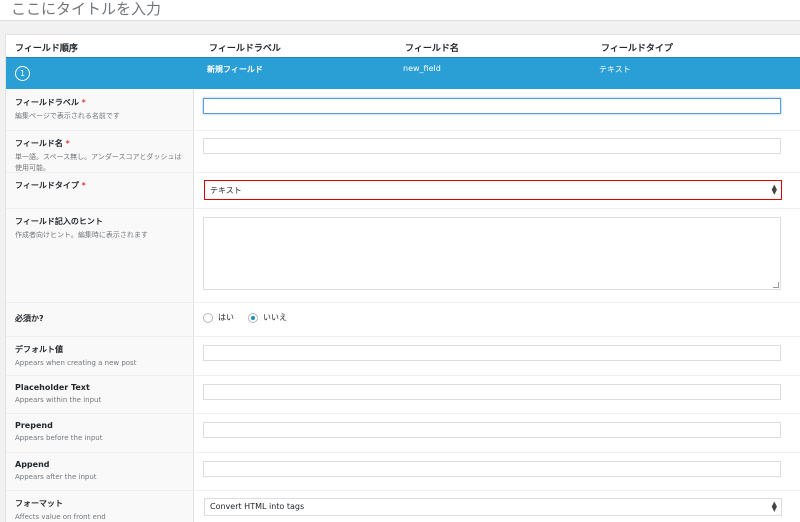 The height and width of the screenshot is (522, 800). I want to click on post-title-input: ここにタイトルを入力, so click(86, 10).